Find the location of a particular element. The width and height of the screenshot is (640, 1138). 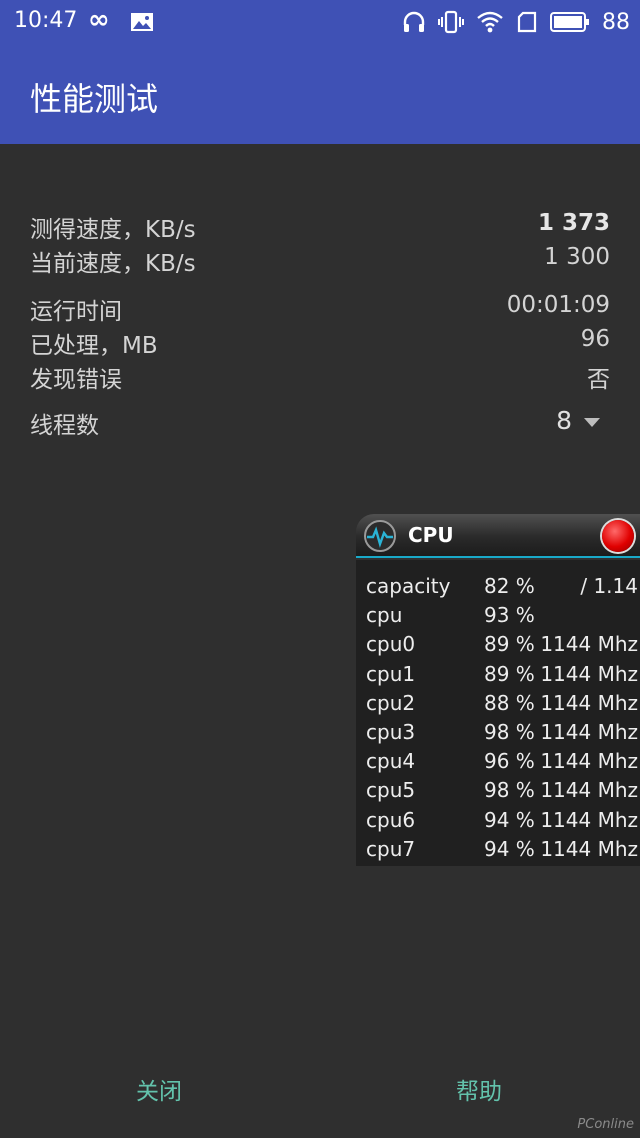

cpu-stat-name: cpu0 is located at coordinates (391, 644).